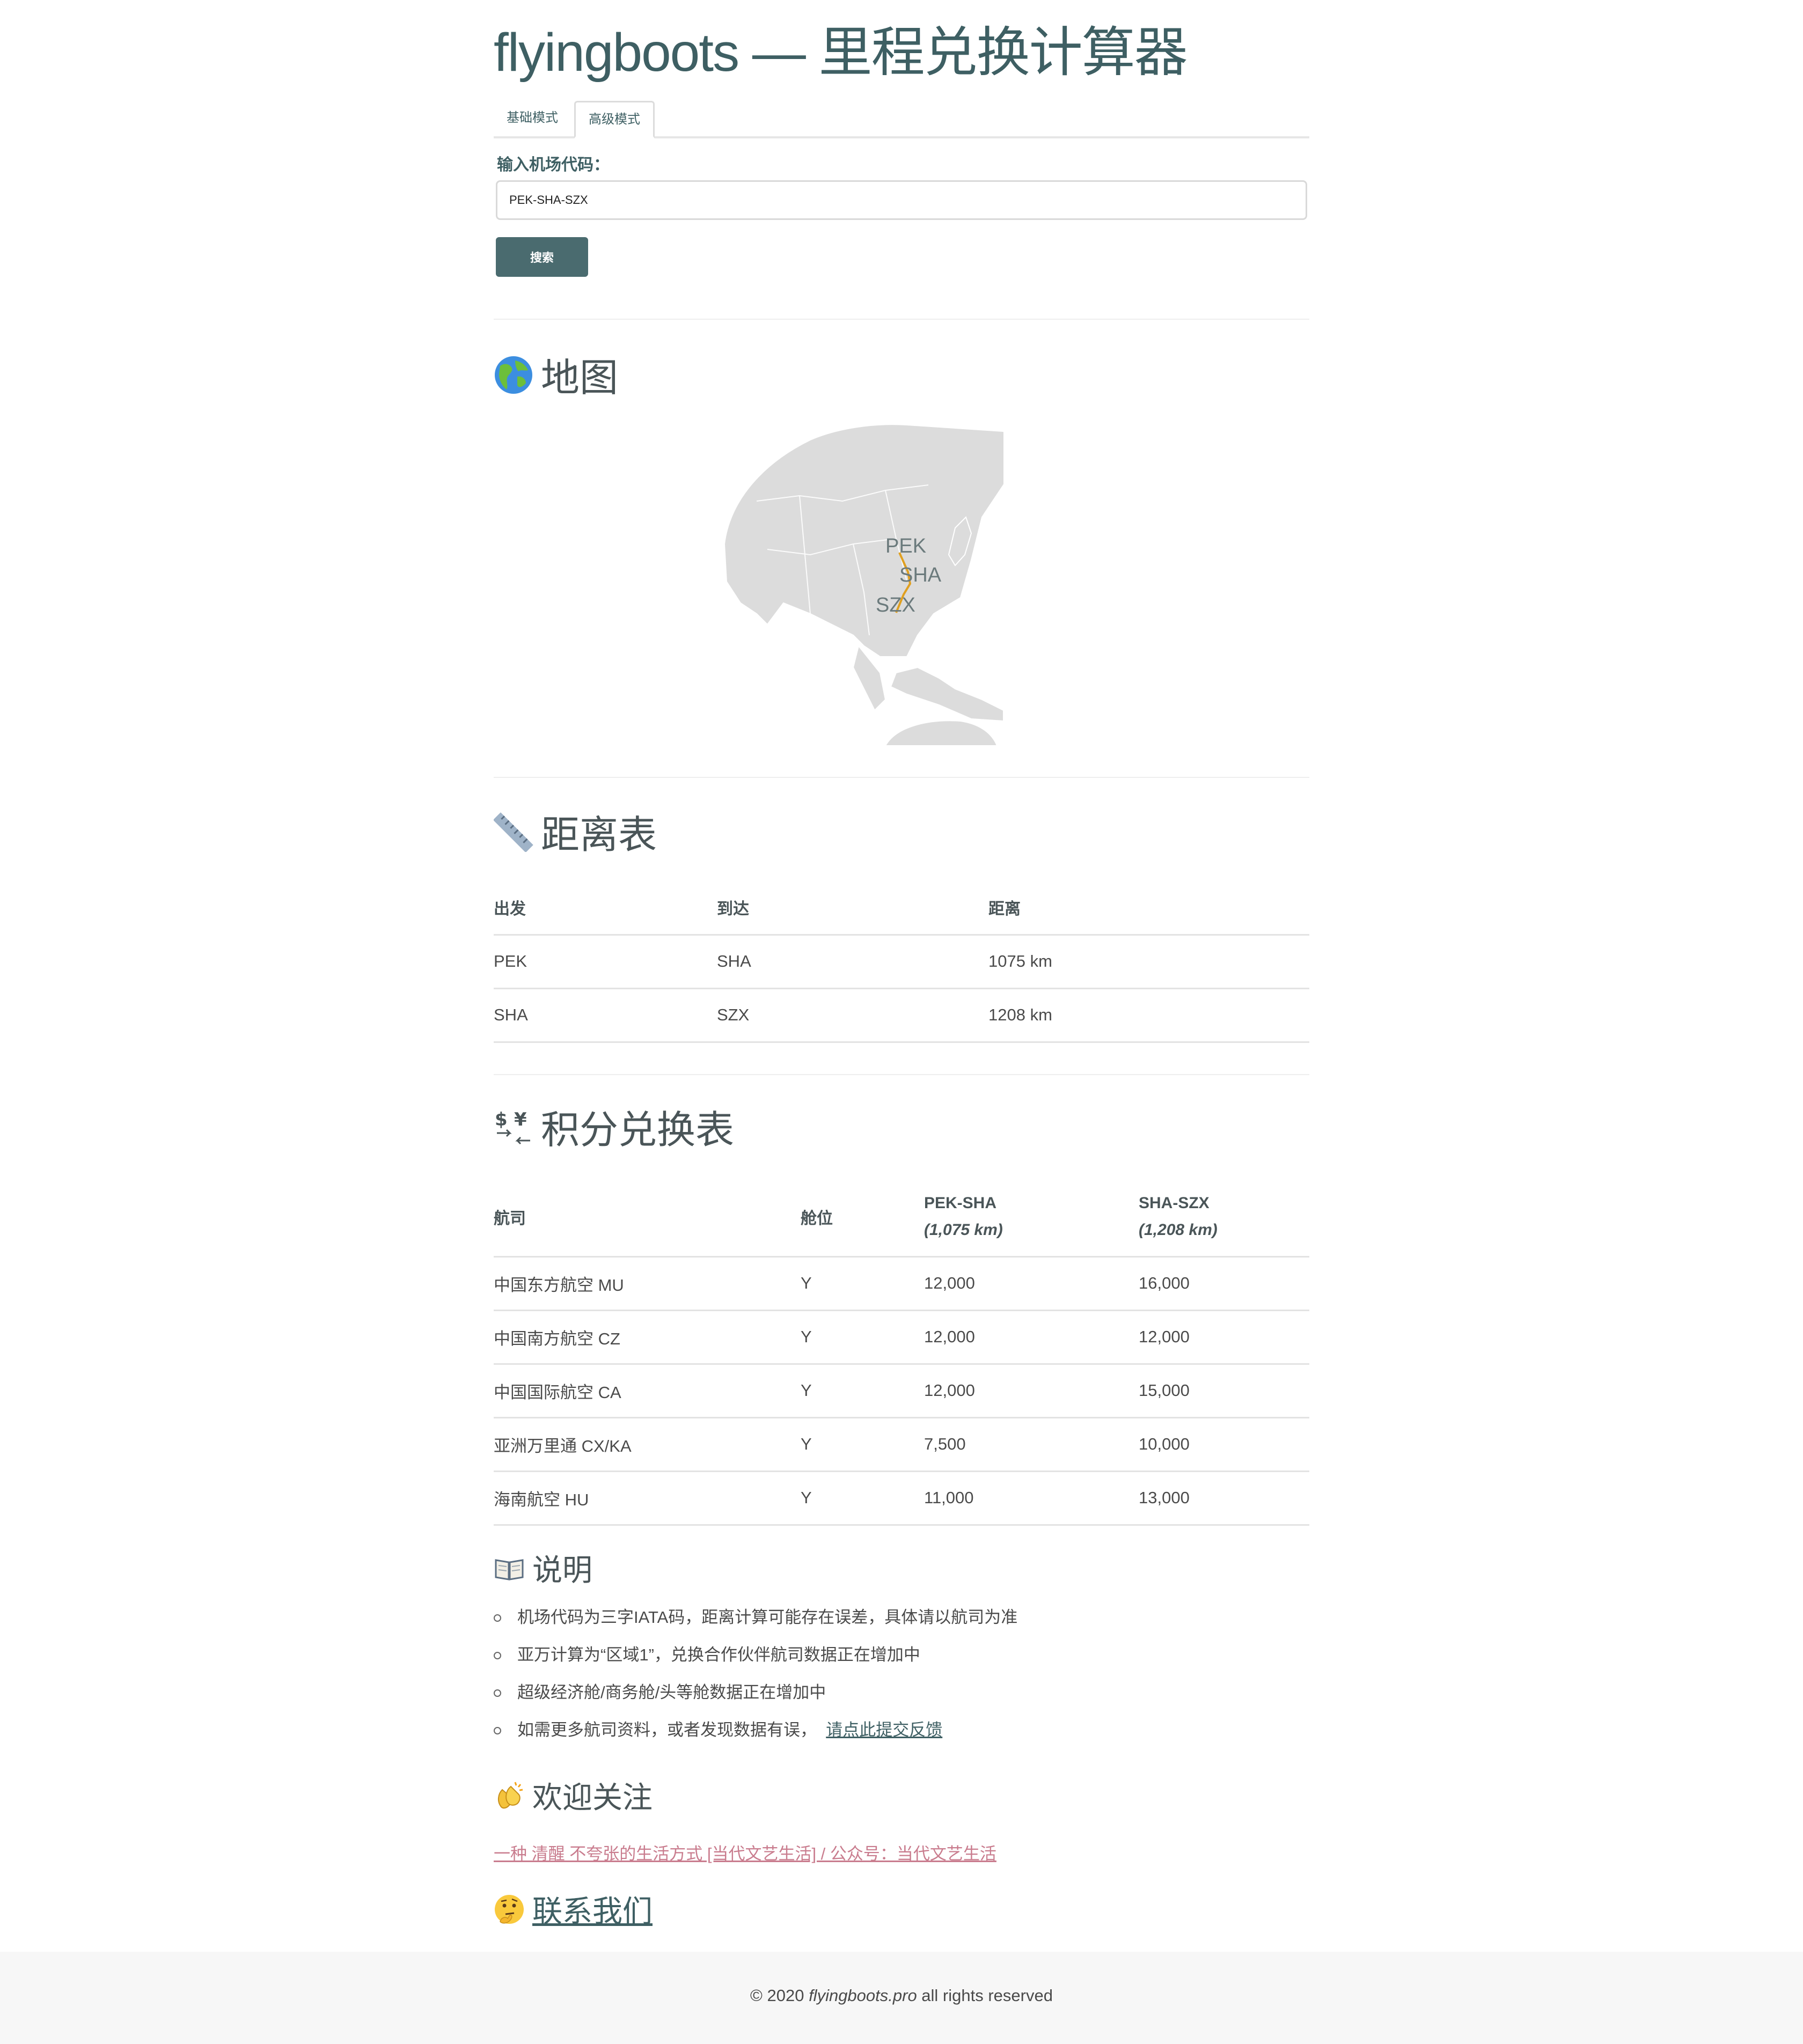 Image resolution: width=1803 pixels, height=2044 pixels. I want to click on table-row: 中国东方航空 MU Y 12,000 16,000, so click(901, 1283).